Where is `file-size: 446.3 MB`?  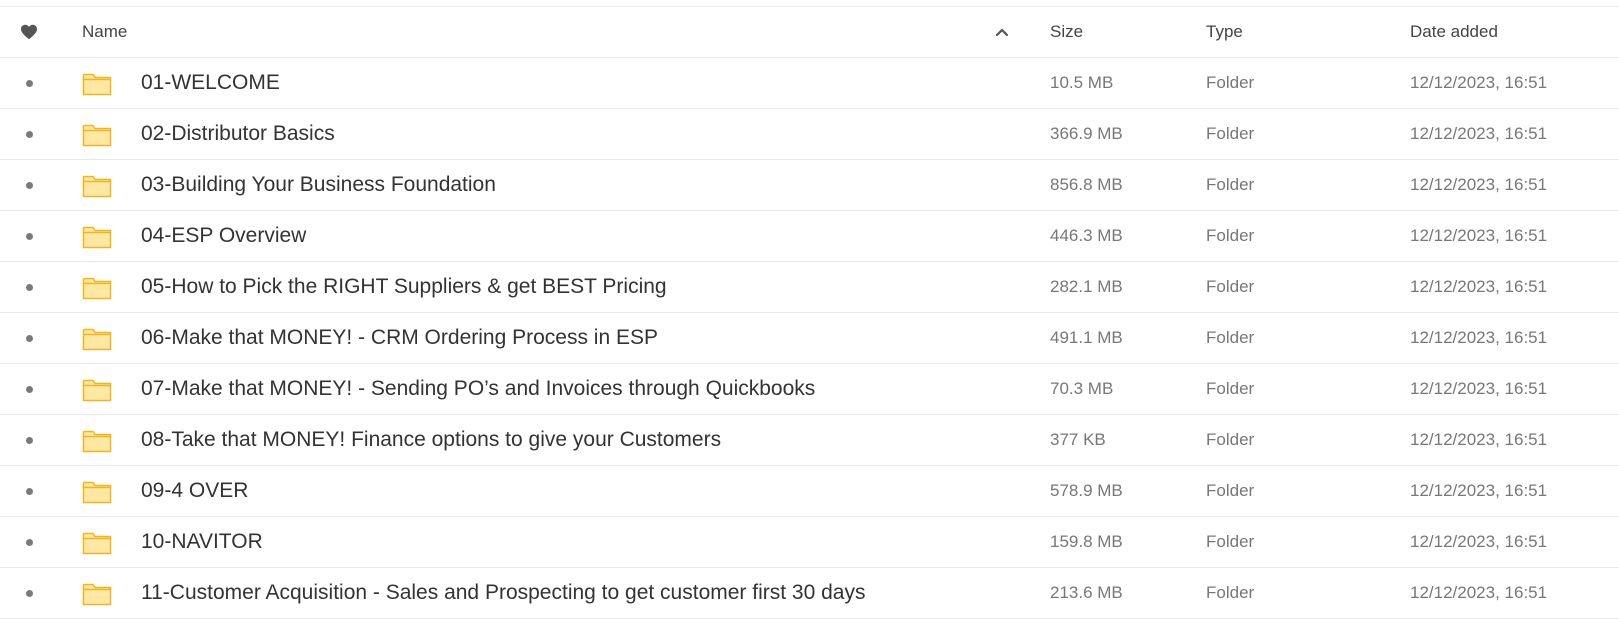 file-size: 446.3 MB is located at coordinates (1086, 235).